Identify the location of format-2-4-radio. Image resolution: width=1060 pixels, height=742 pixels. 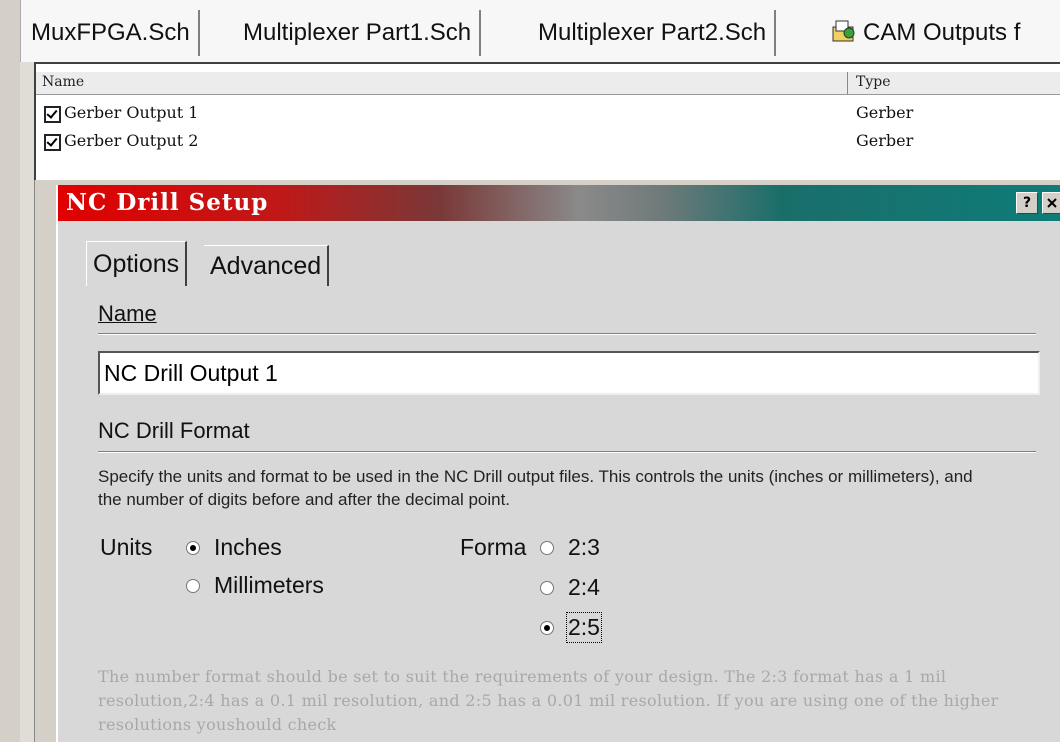
(547, 588).